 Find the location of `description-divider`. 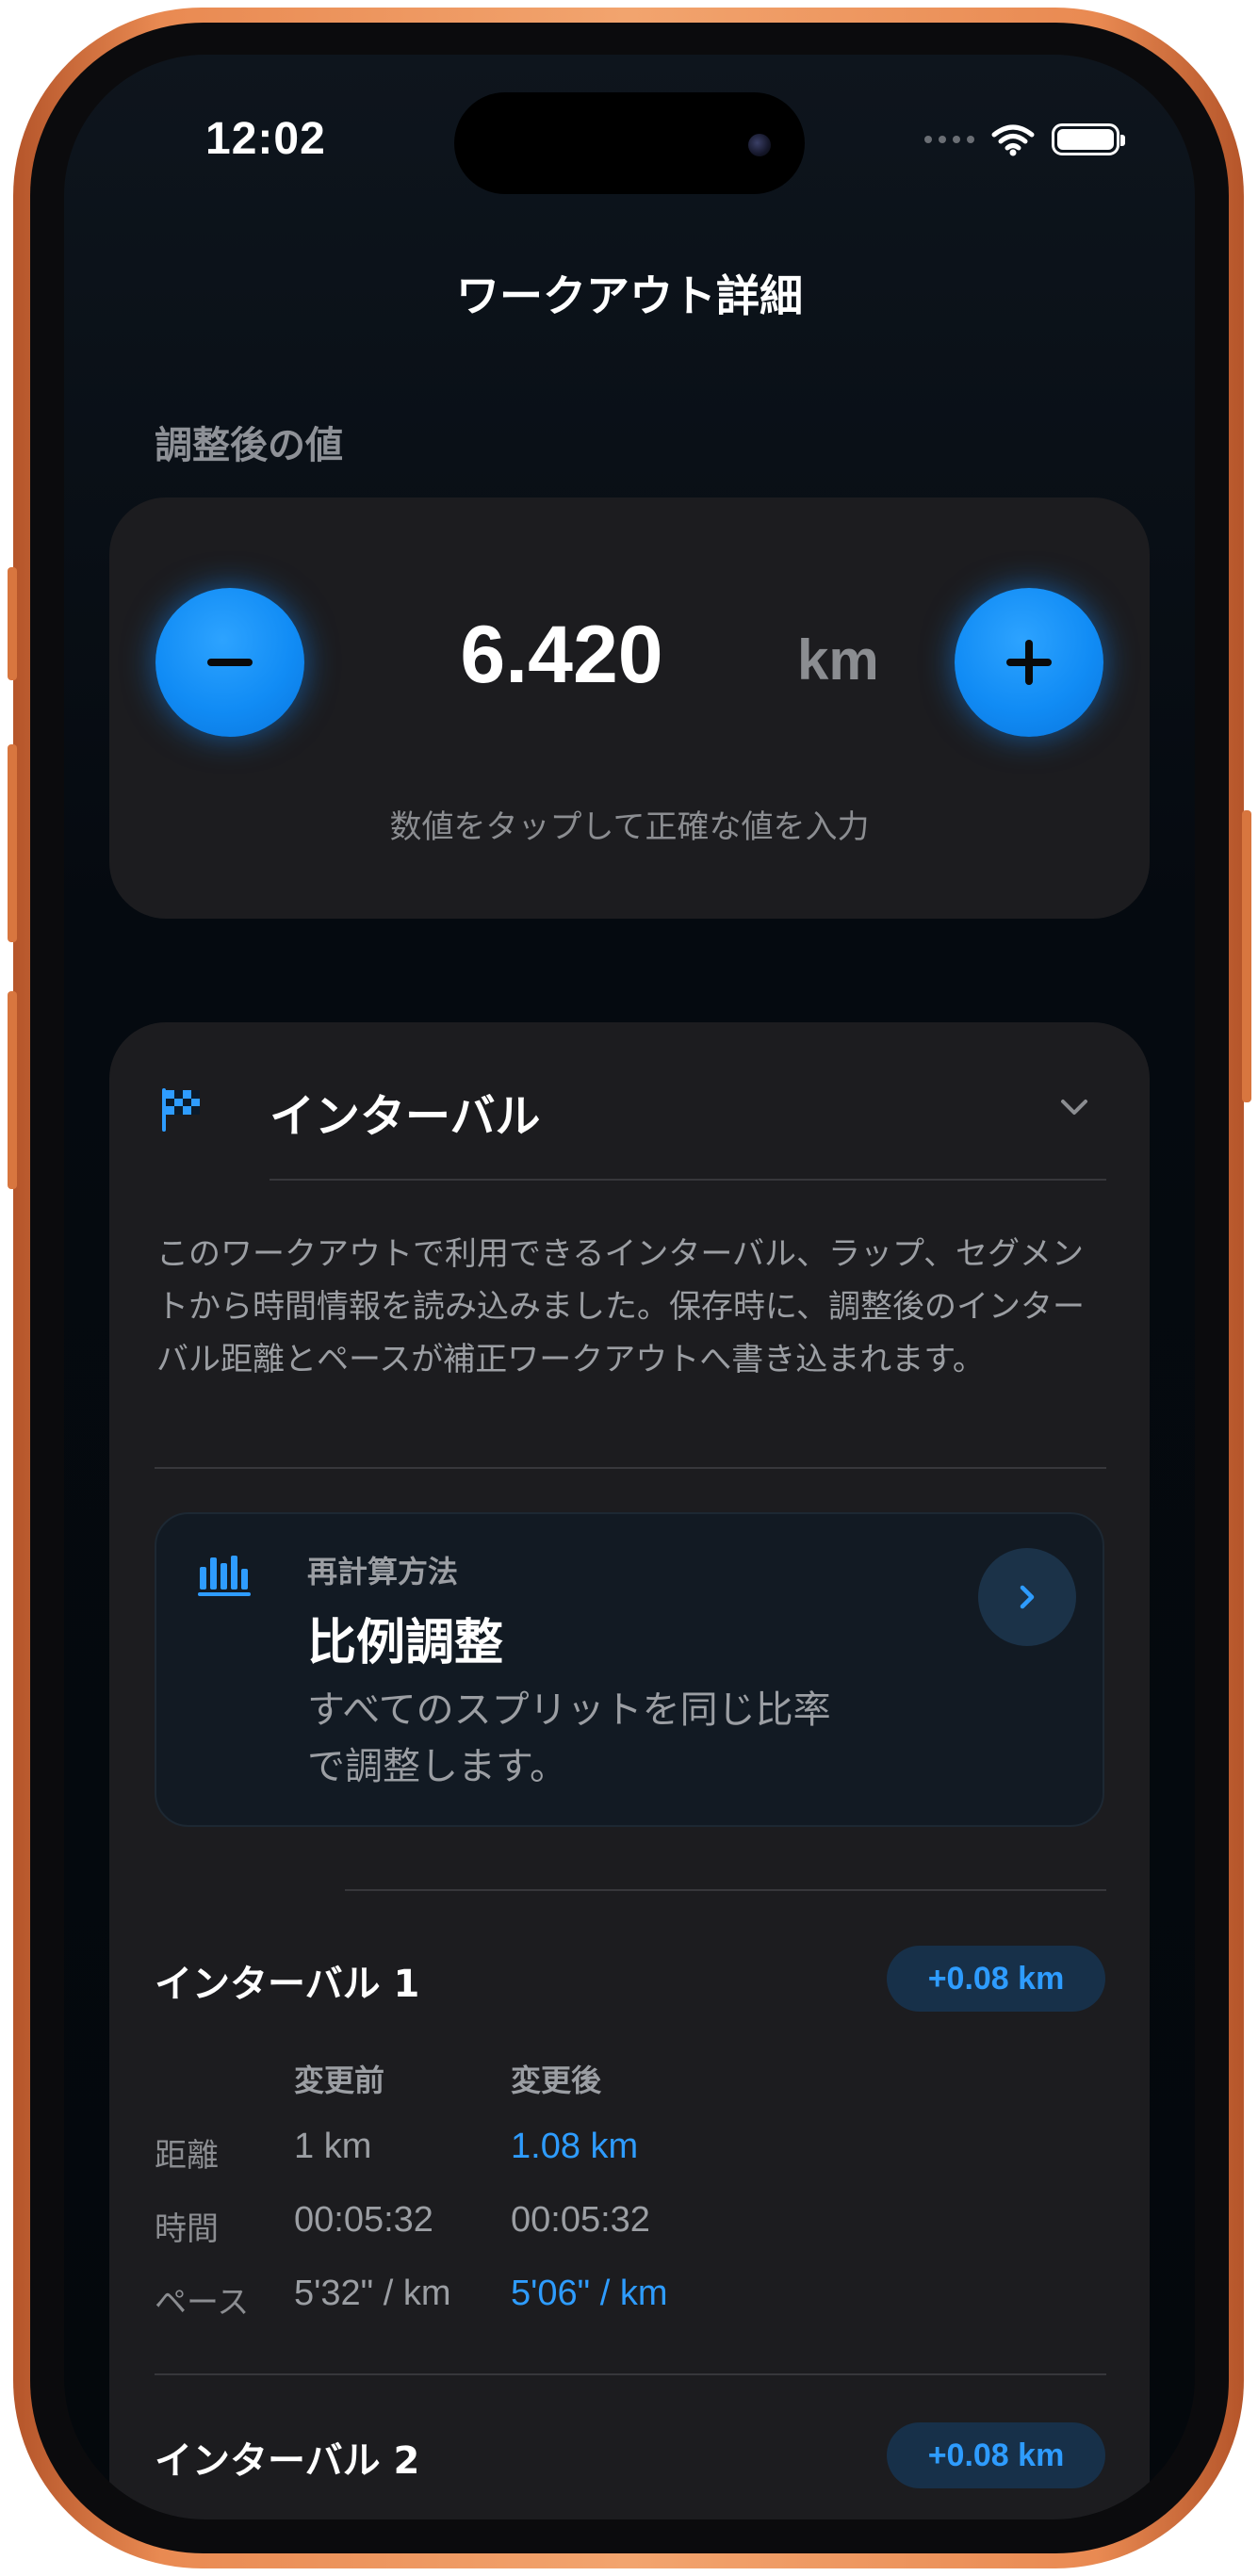

description-divider is located at coordinates (630, 1468).